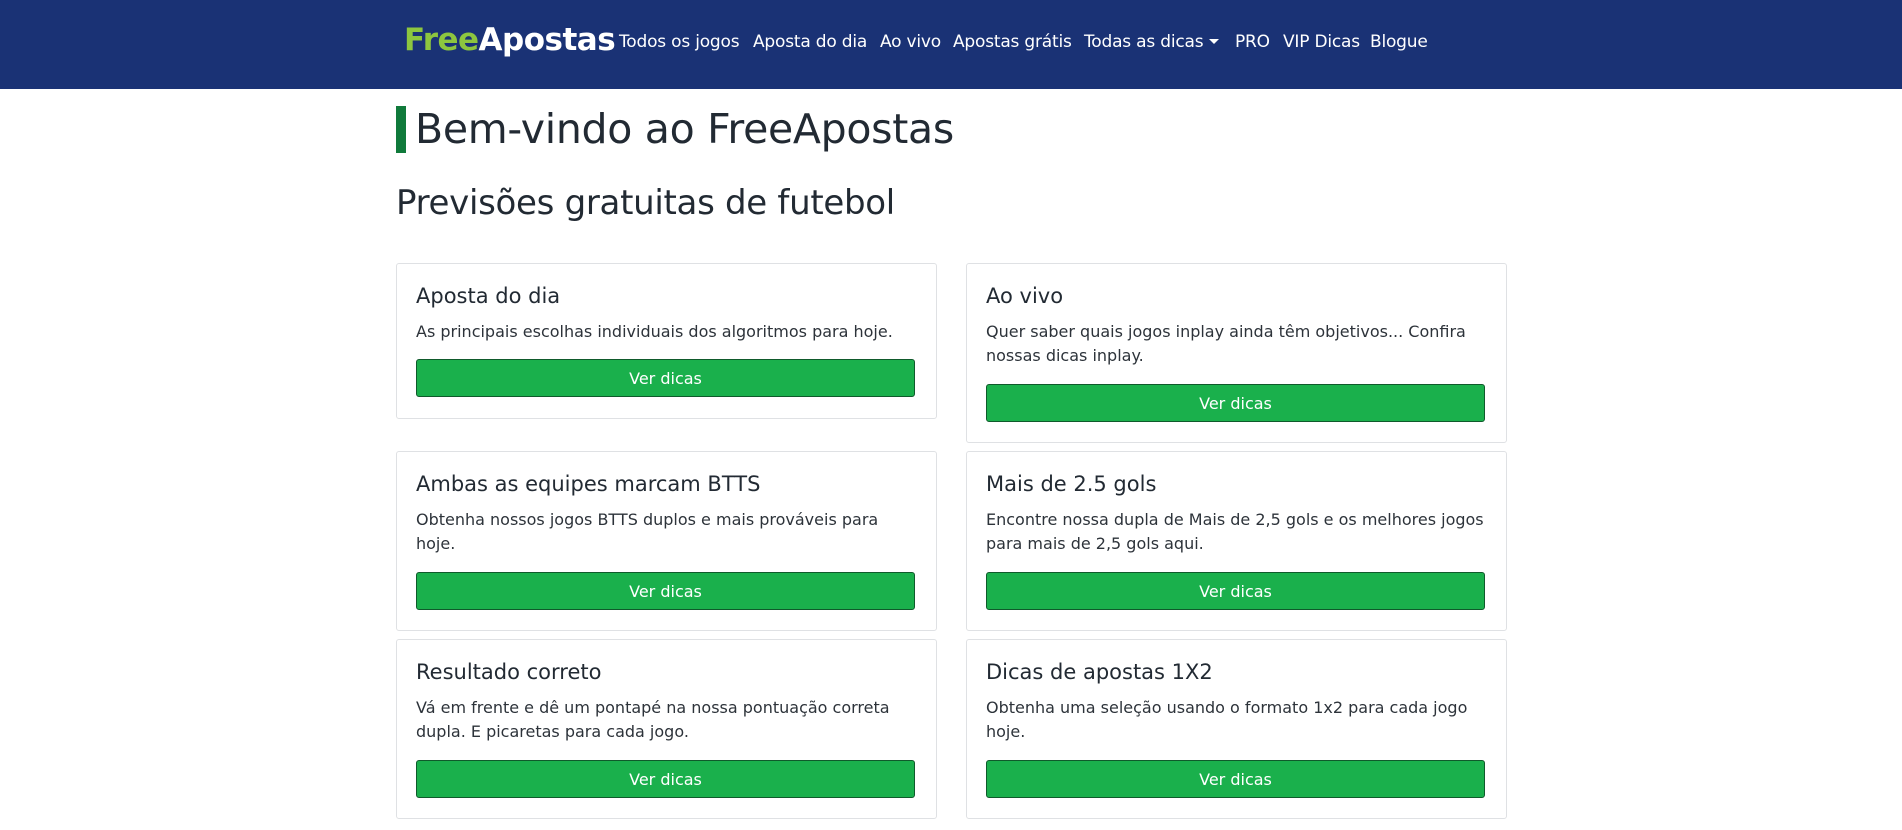 This screenshot has width=1902, height=830. What do you see at coordinates (441, 40) in the screenshot?
I see `brand-logo-part1: Free` at bounding box center [441, 40].